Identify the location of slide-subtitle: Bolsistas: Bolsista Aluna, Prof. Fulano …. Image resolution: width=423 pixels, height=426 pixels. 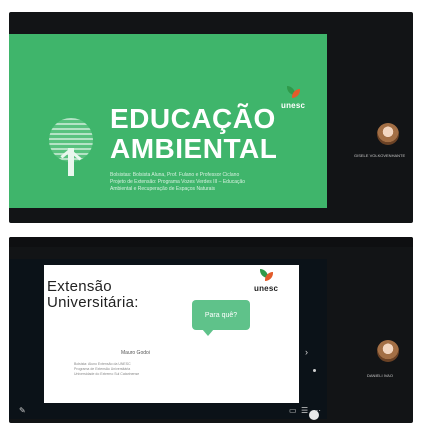
(210, 182).